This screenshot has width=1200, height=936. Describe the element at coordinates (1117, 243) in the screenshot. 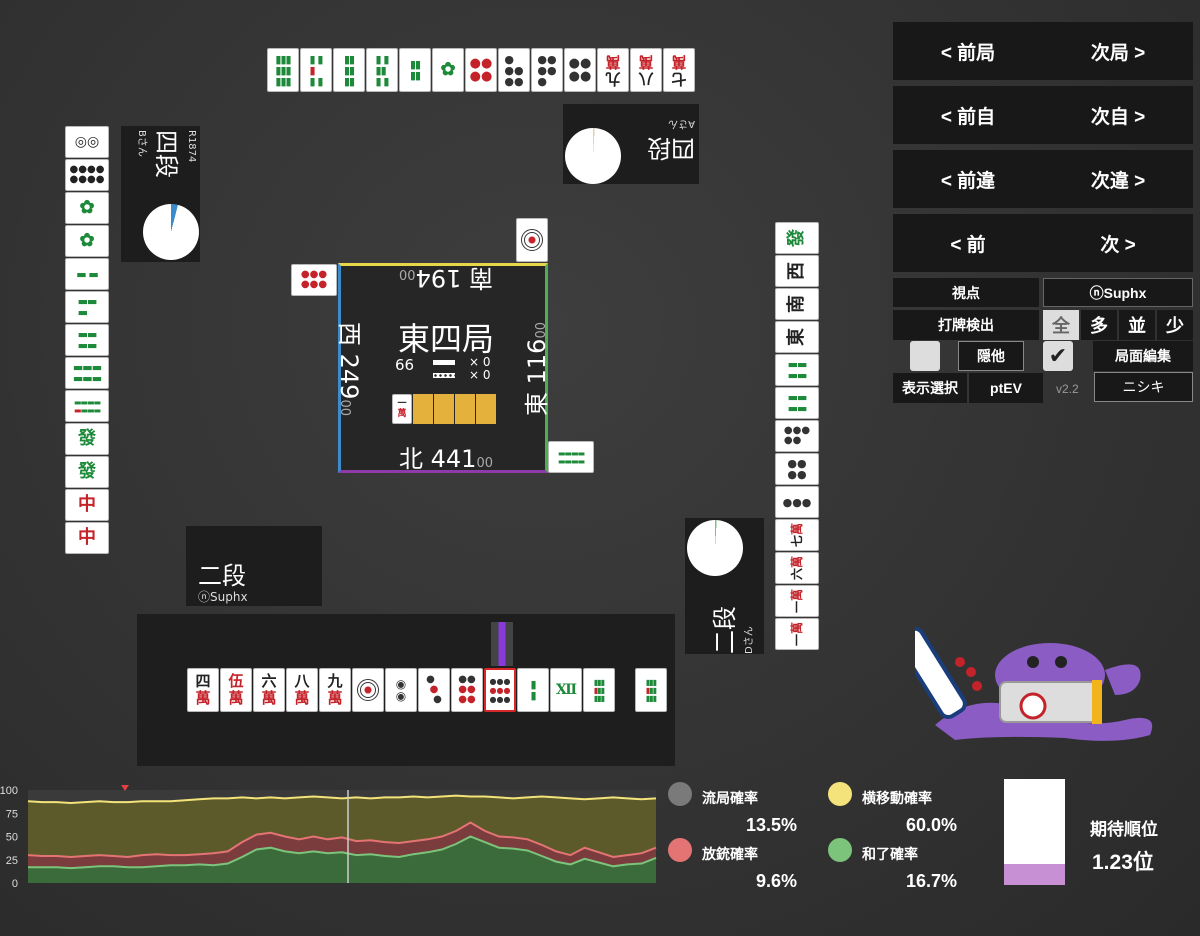

I see `next-button: 次 >` at that location.